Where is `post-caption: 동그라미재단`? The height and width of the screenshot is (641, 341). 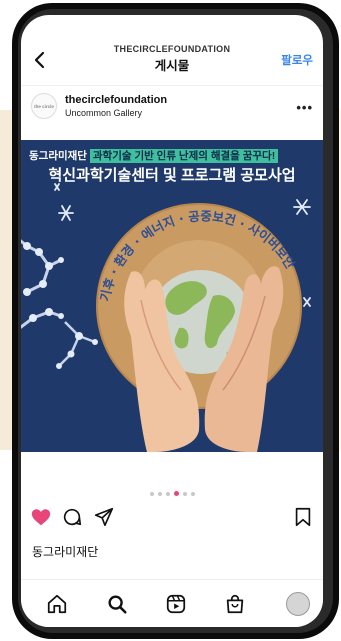
post-caption: 동그라미재단 is located at coordinates (65, 552).